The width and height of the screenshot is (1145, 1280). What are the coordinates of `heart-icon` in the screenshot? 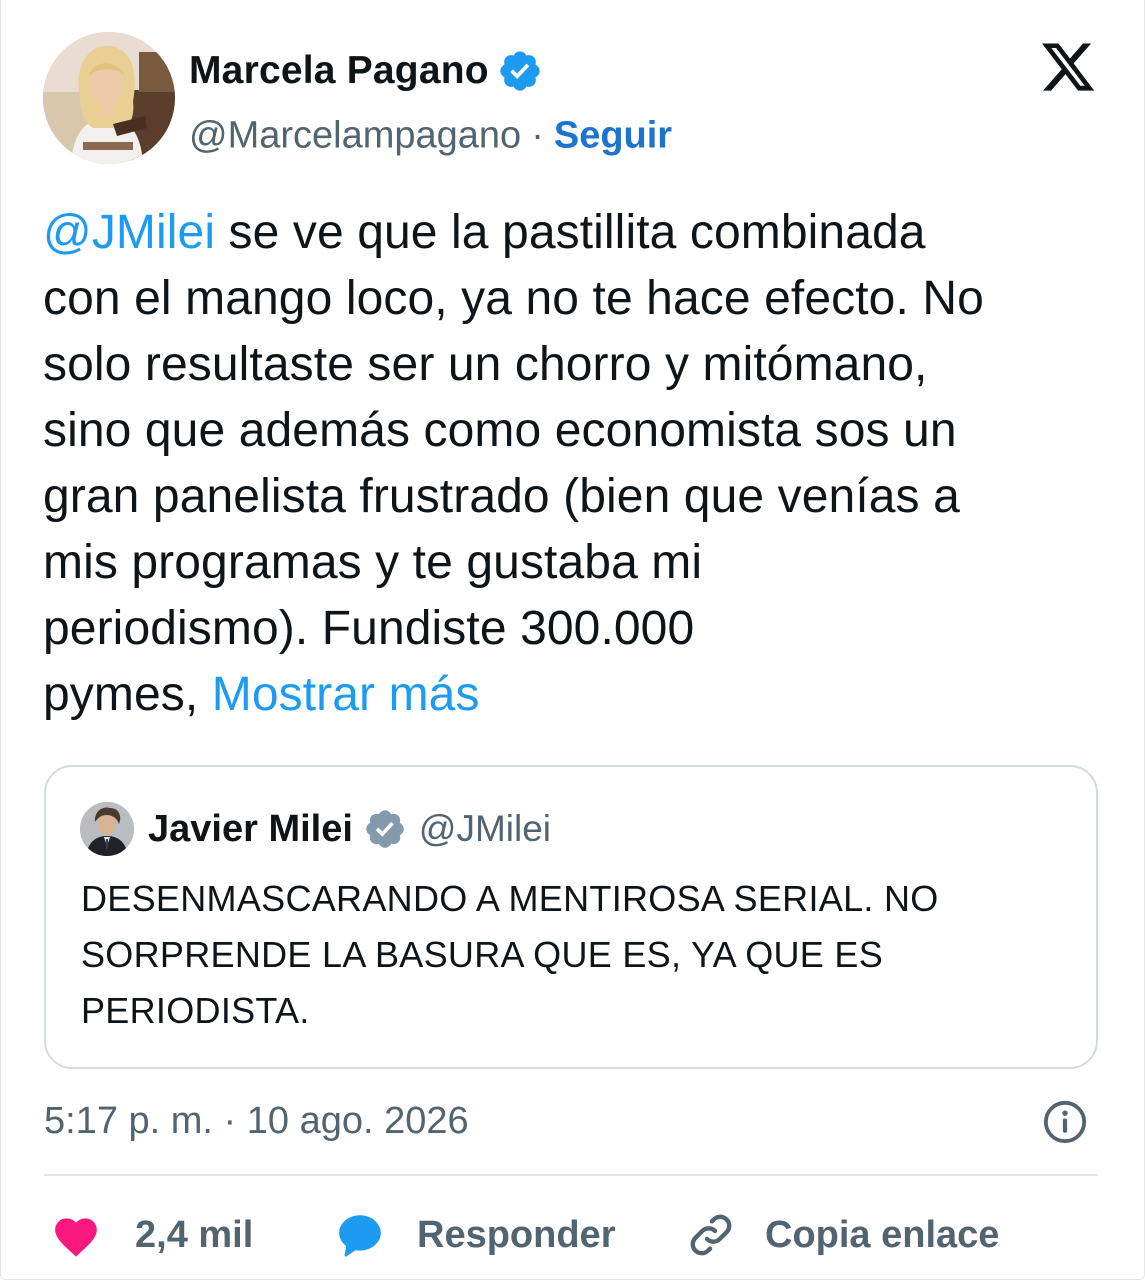 It's located at (76, 1237).